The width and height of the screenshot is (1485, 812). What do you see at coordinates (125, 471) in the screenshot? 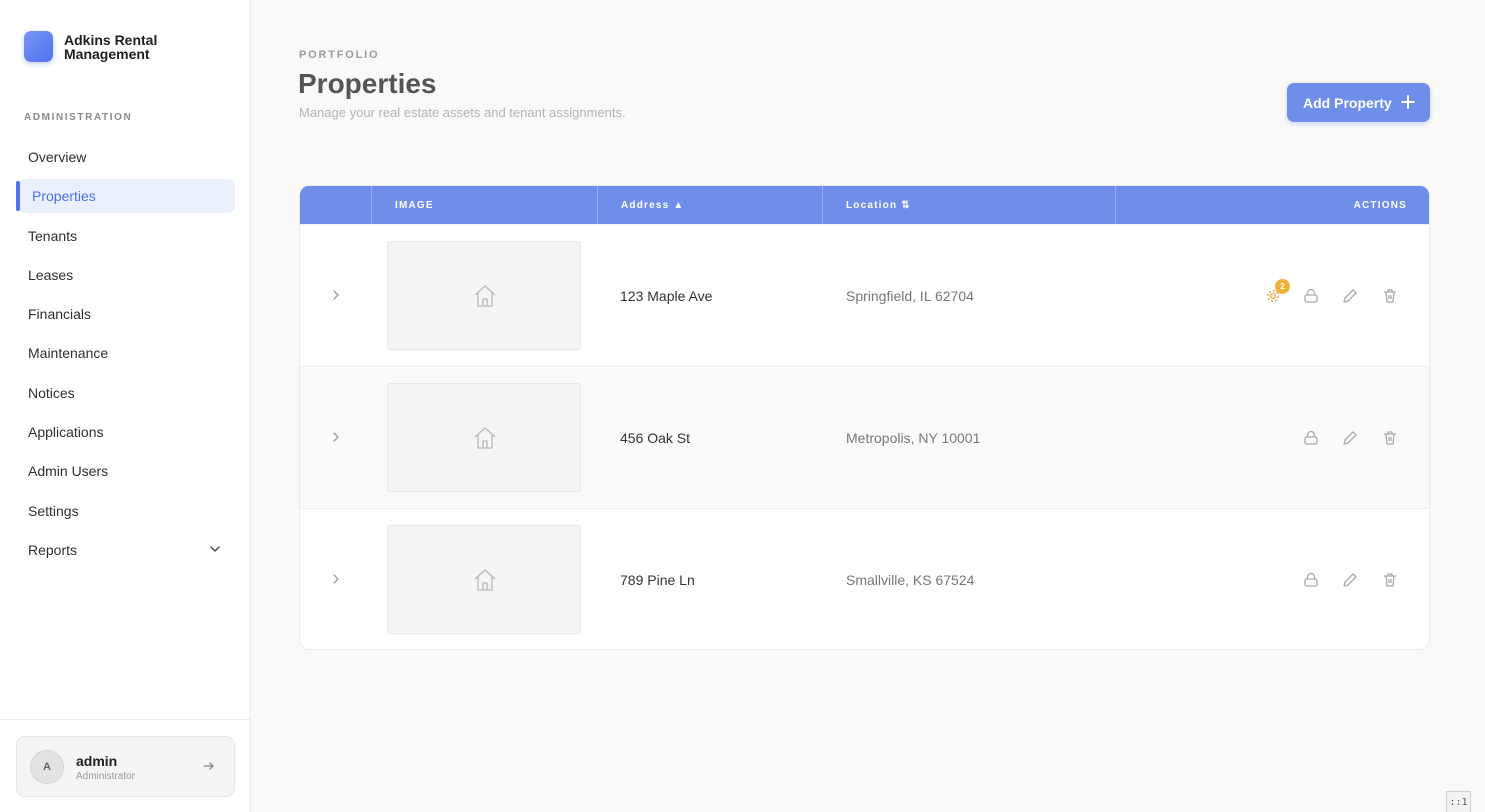
I see `sidebar-item-admin-users: Admin Users` at bounding box center [125, 471].